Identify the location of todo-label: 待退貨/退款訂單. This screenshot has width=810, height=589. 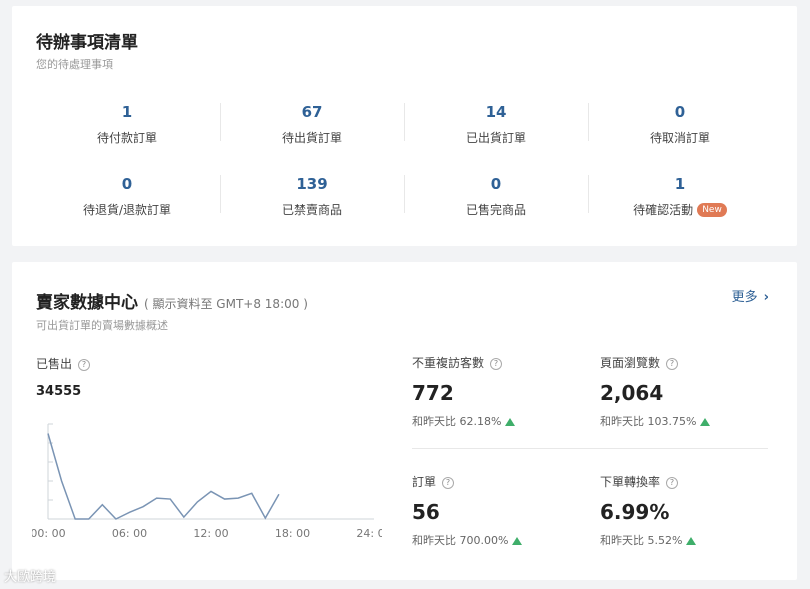
(127, 210).